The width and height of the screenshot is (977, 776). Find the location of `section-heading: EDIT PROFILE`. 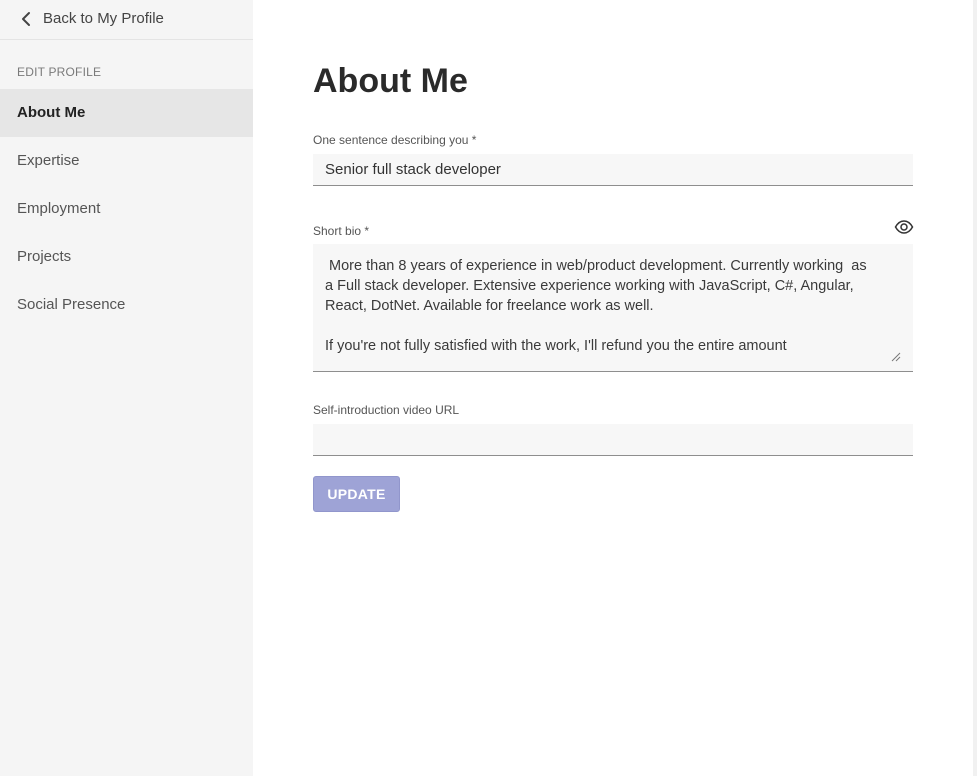

section-heading: EDIT PROFILE is located at coordinates (59, 72).